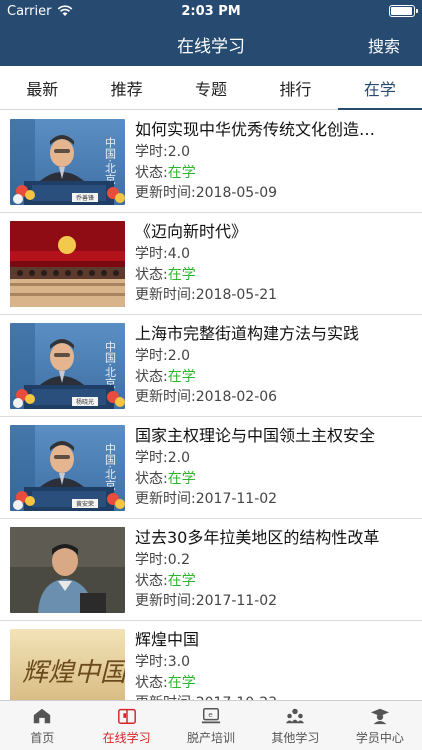 The height and width of the screenshot is (750, 422). I want to click on training-screen-icon: e, so click(211, 715).